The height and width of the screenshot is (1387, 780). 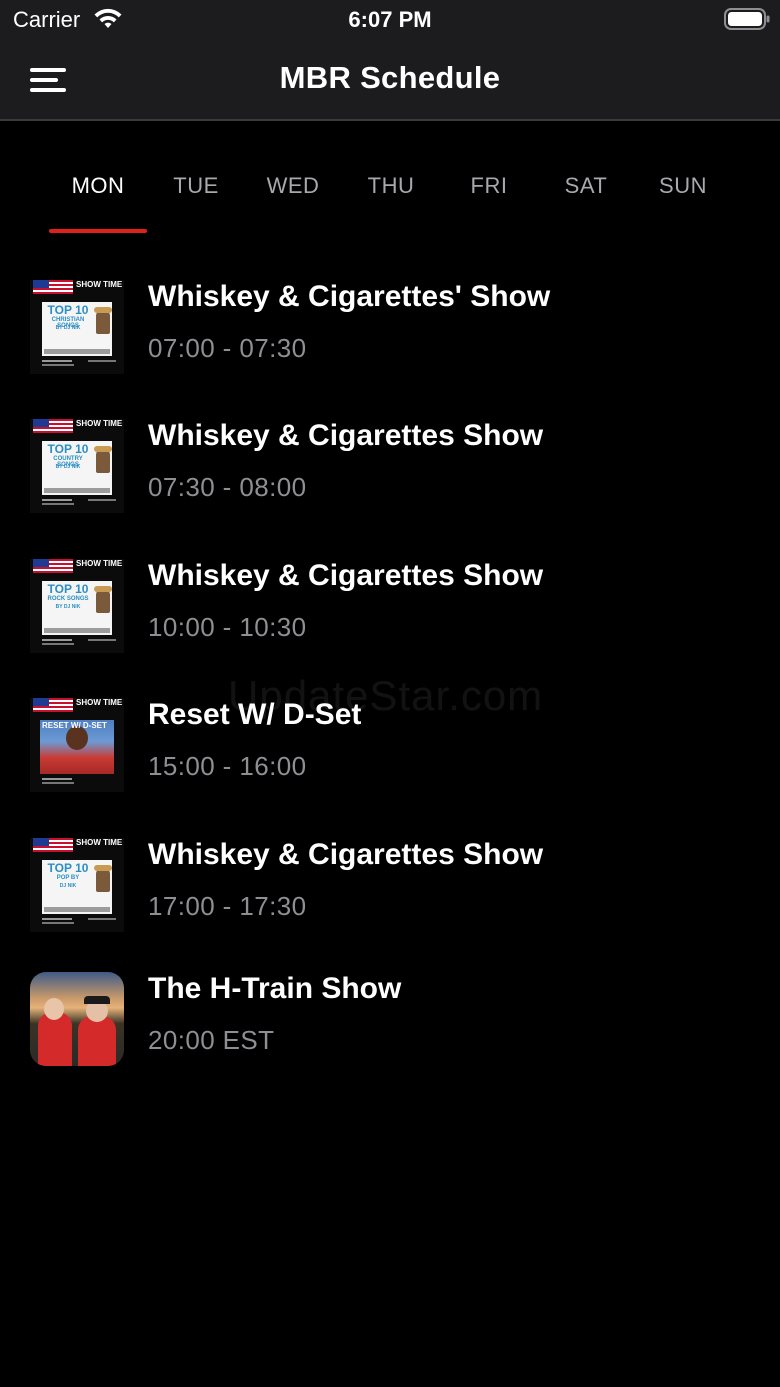 What do you see at coordinates (349, 296) in the screenshot?
I see `show-title: Whiskey & Cigarettes' Show` at bounding box center [349, 296].